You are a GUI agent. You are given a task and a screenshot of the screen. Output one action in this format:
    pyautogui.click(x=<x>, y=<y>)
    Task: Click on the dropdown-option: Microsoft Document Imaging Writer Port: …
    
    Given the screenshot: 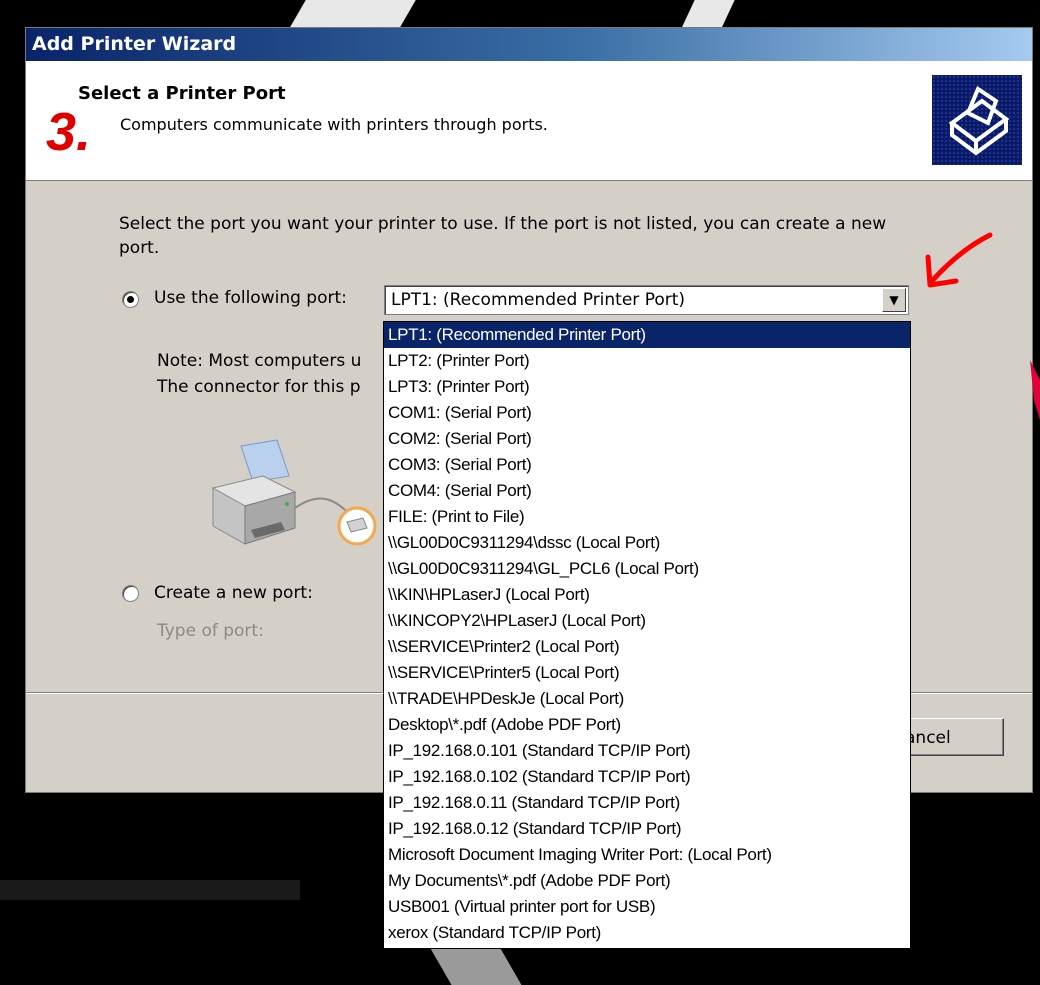 What is the action you would take?
    pyautogui.click(x=647, y=855)
    